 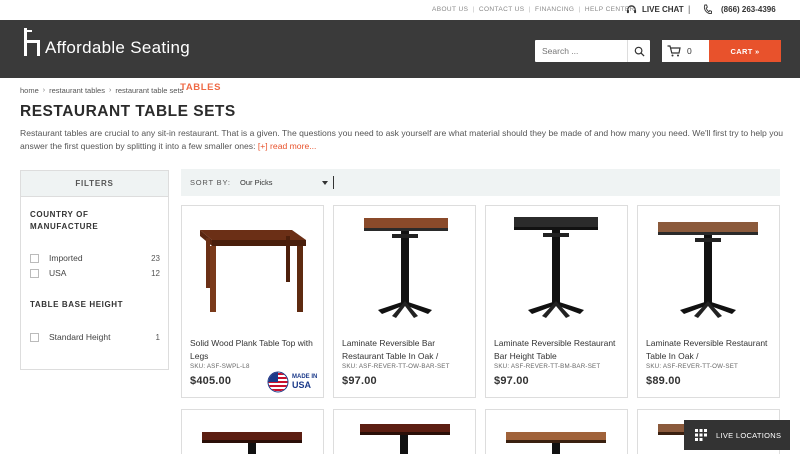 What do you see at coordinates (285, 182) in the screenshot?
I see `sort-select: Our Picks` at bounding box center [285, 182].